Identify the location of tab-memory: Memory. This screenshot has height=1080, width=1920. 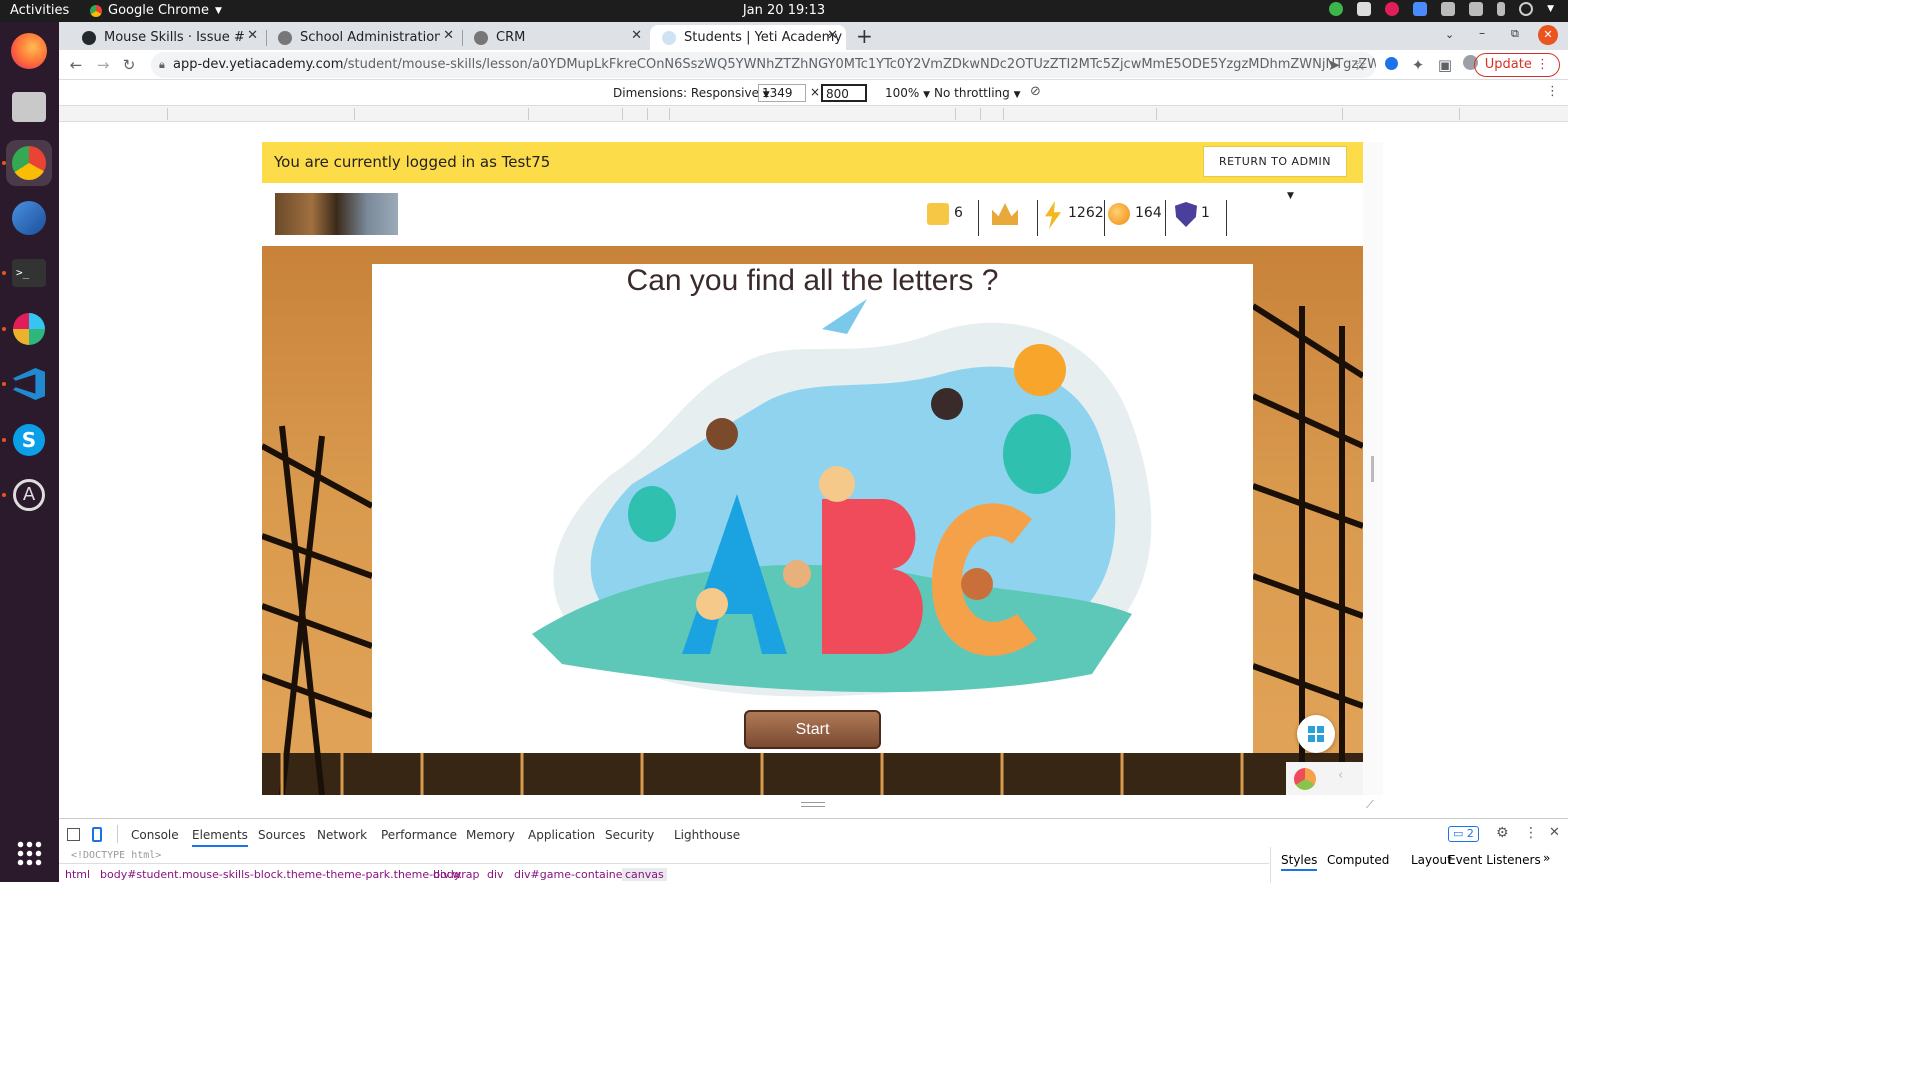
(490, 835).